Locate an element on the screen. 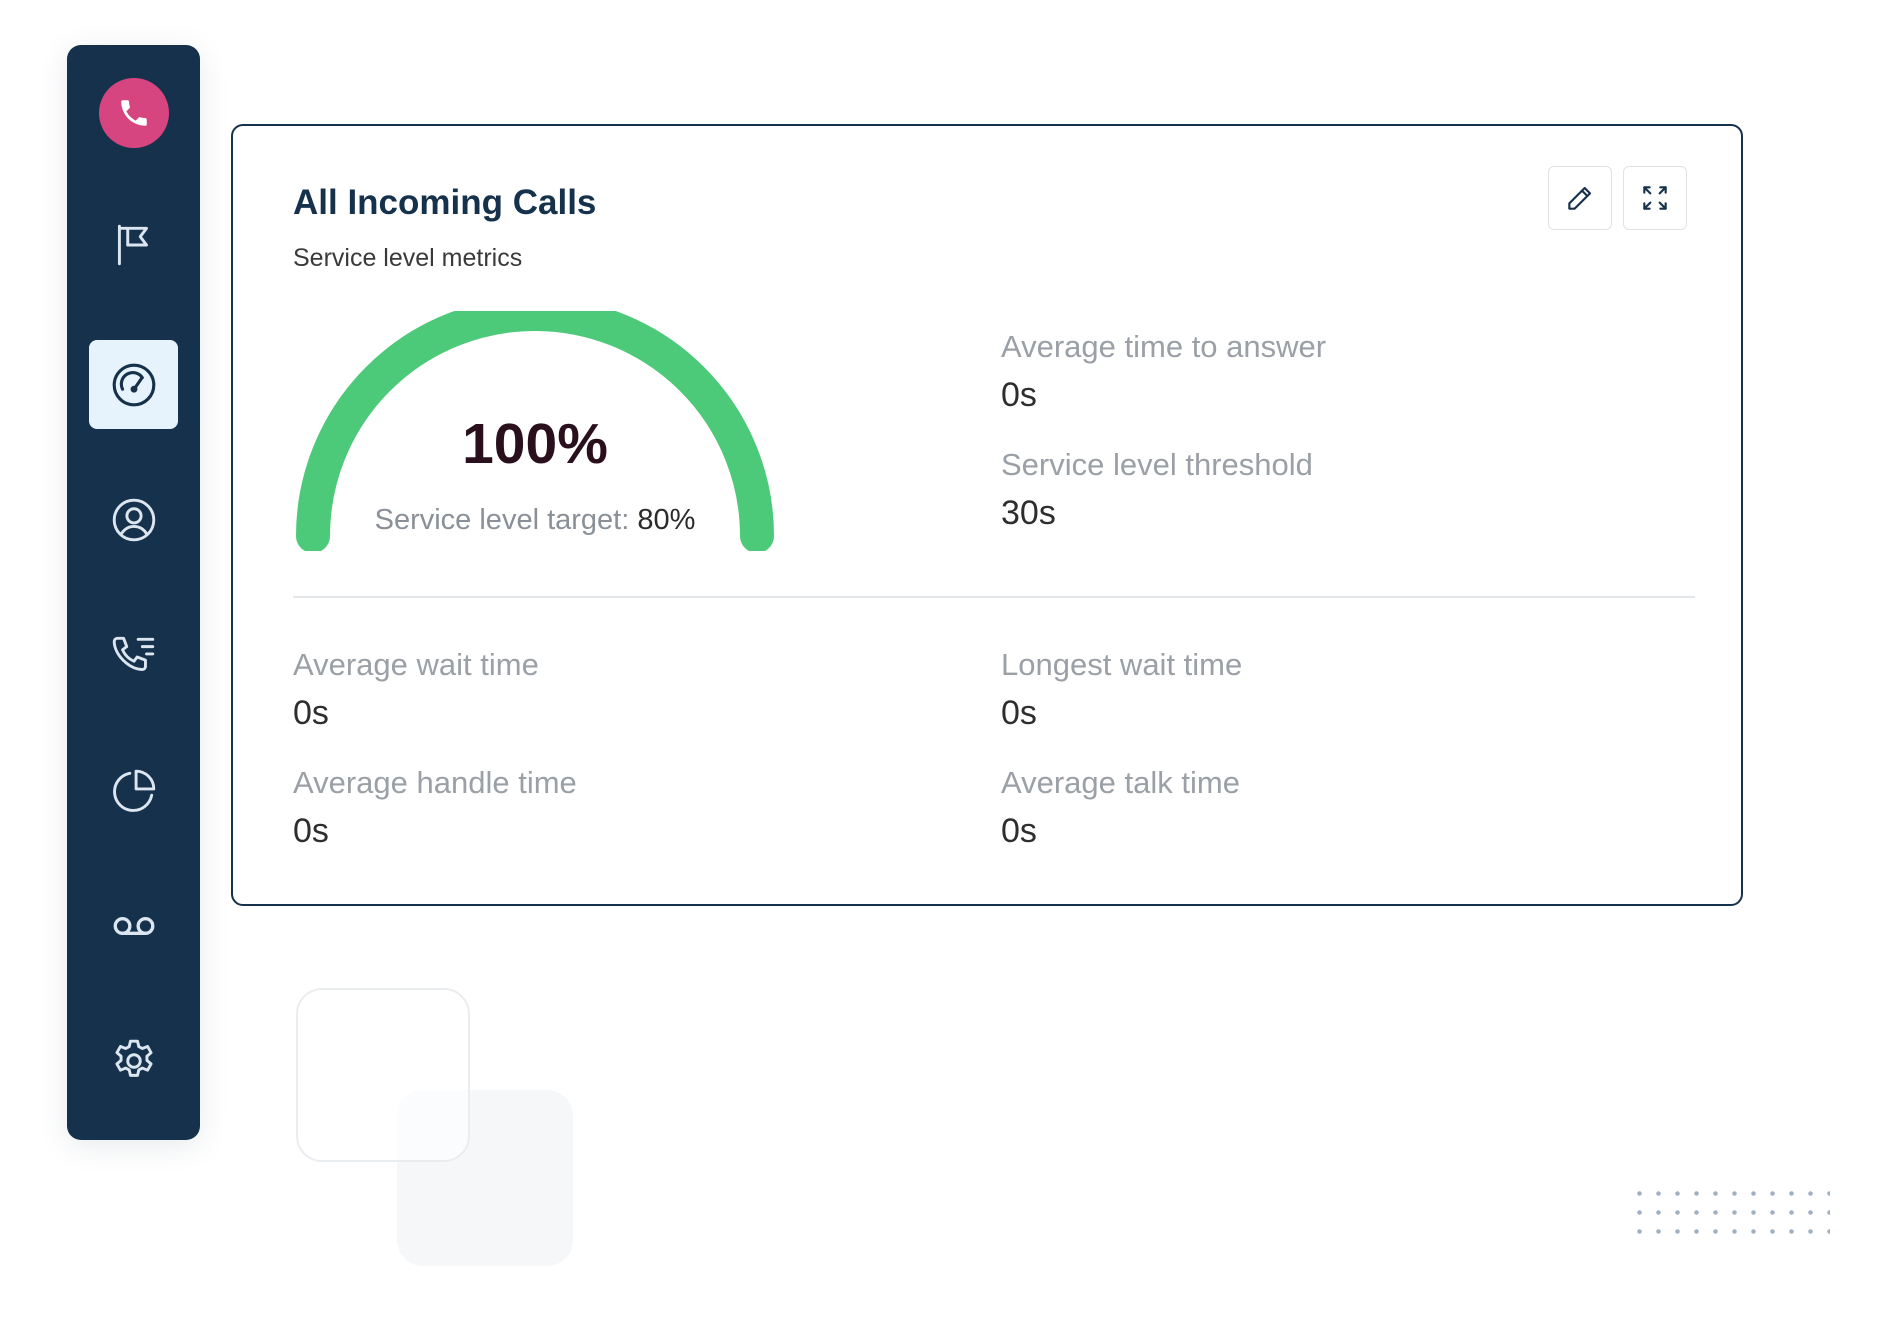 The width and height of the screenshot is (1893, 1338). user-circle-icon is located at coordinates (133, 519).